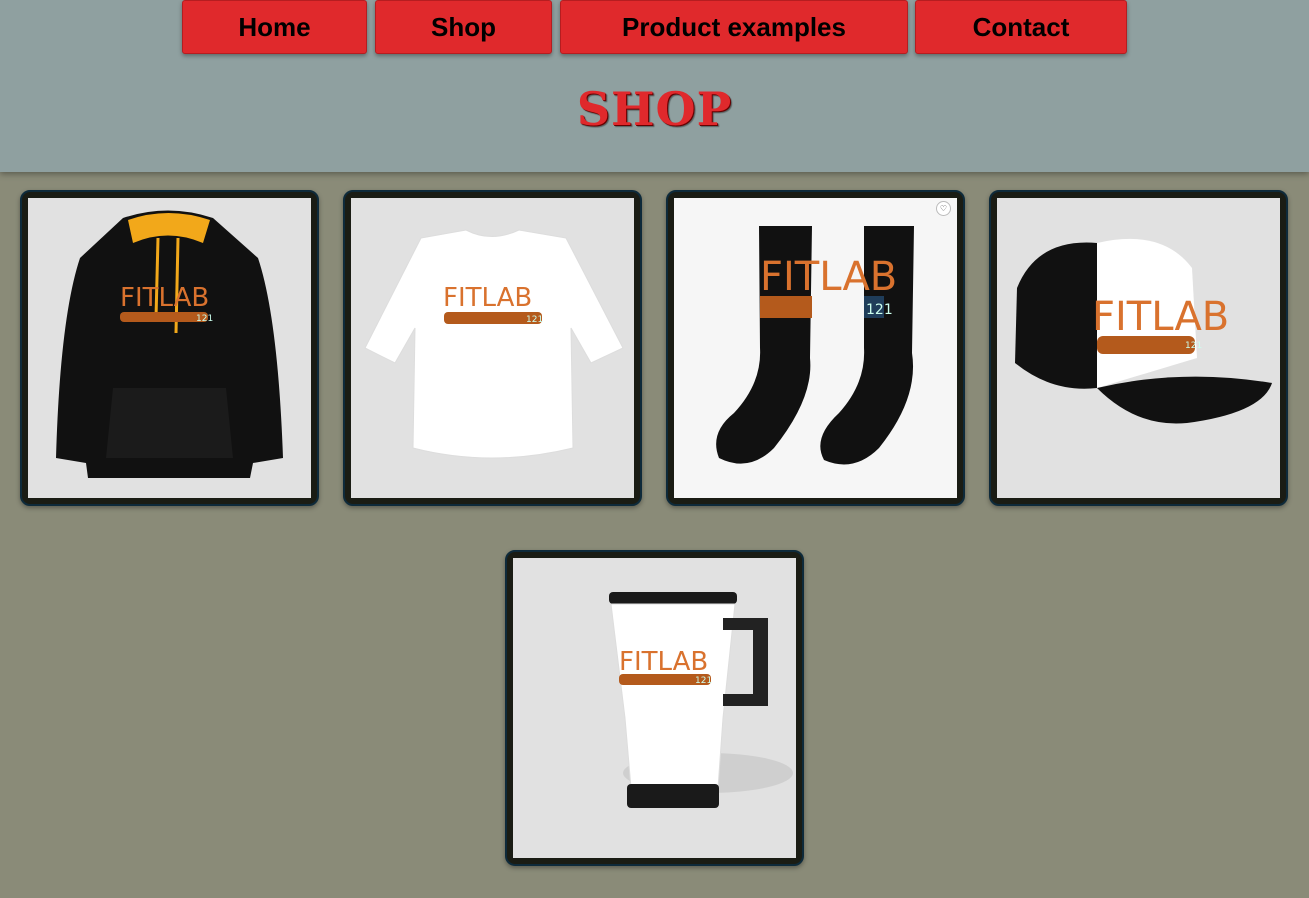 The width and height of the screenshot is (1309, 898). What do you see at coordinates (463, 27) in the screenshot?
I see `nav-shop-button: Shop` at bounding box center [463, 27].